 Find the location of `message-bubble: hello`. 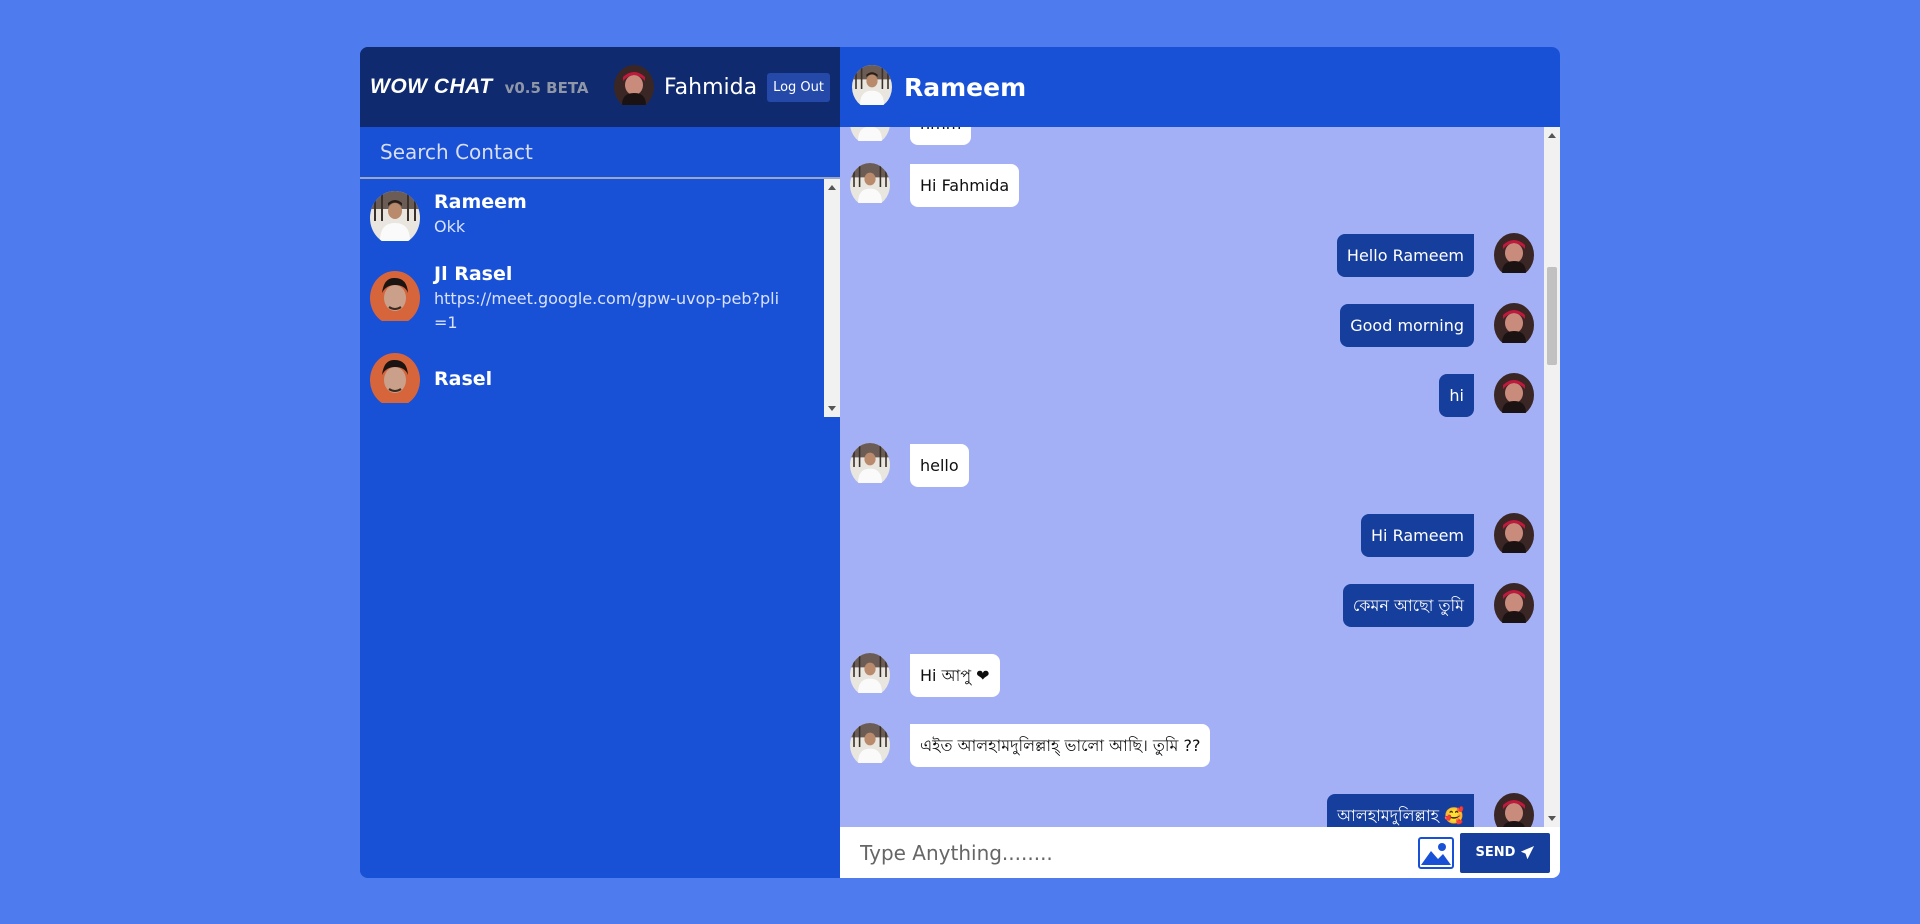

message-bubble: hello is located at coordinates (939, 465).